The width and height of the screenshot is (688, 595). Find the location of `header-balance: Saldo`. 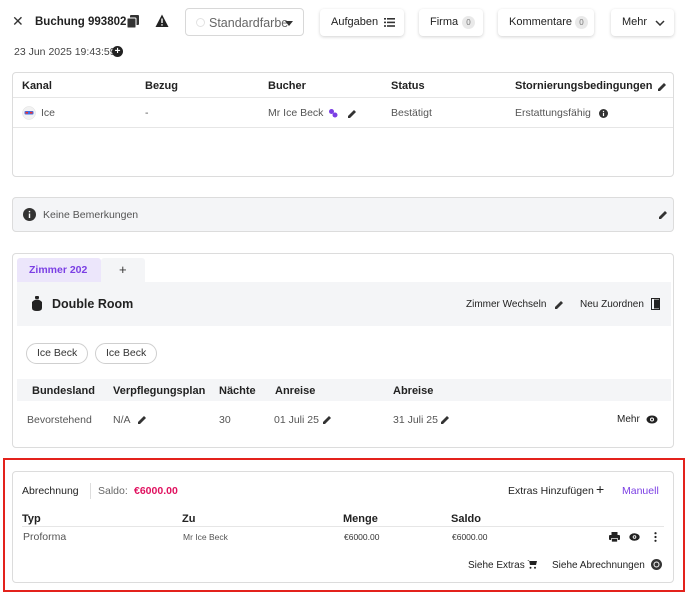

header-balance: Saldo is located at coordinates (466, 519).